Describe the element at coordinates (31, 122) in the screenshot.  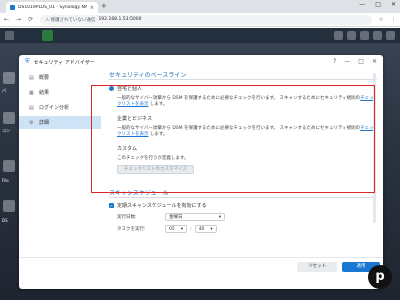
I see `gear-icon: ⚙` at that location.